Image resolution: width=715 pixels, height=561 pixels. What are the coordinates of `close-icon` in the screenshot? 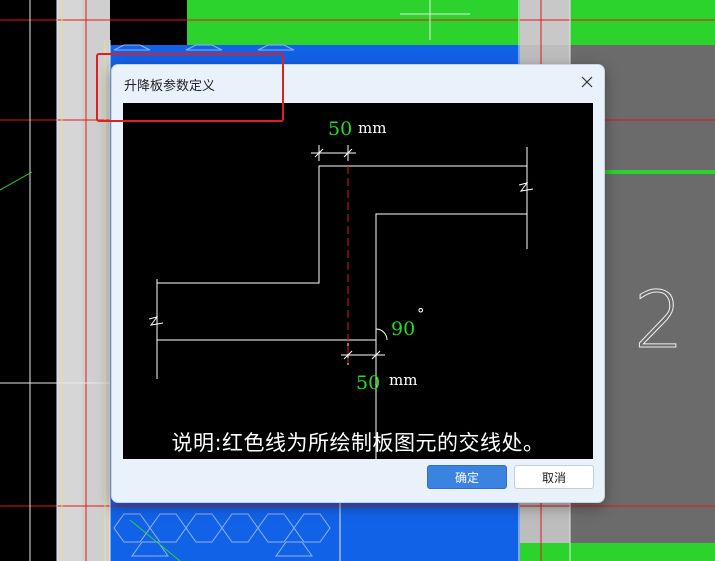 It's located at (587, 82).